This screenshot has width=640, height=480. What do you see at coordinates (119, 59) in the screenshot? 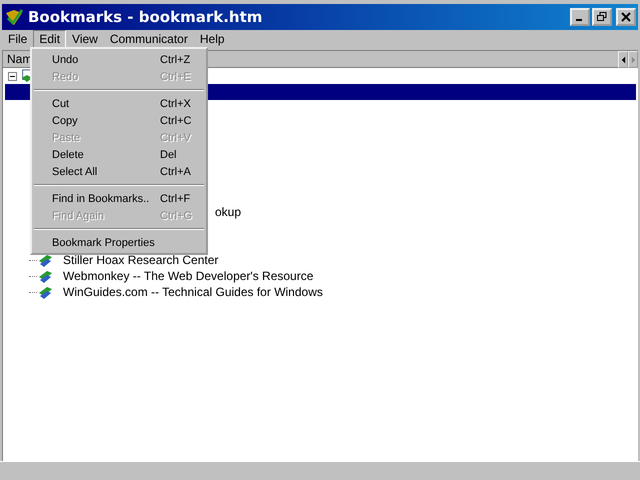
I see `menu-option: Undo Ctrl+Z` at bounding box center [119, 59].